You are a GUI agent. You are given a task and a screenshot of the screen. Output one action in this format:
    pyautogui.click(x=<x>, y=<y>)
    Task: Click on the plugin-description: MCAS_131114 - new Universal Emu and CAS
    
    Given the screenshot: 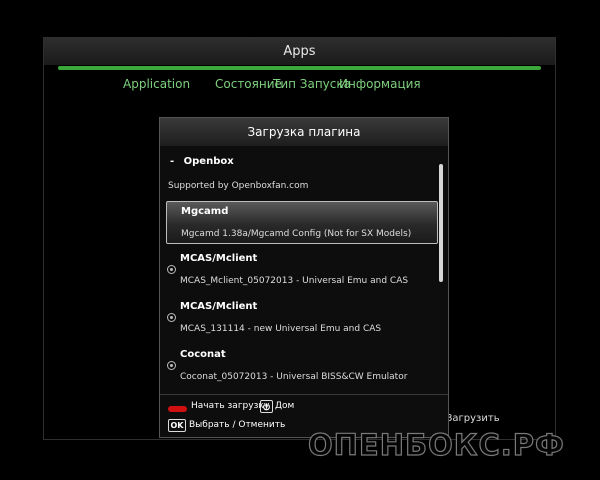 What is the action you would take?
    pyautogui.click(x=281, y=329)
    